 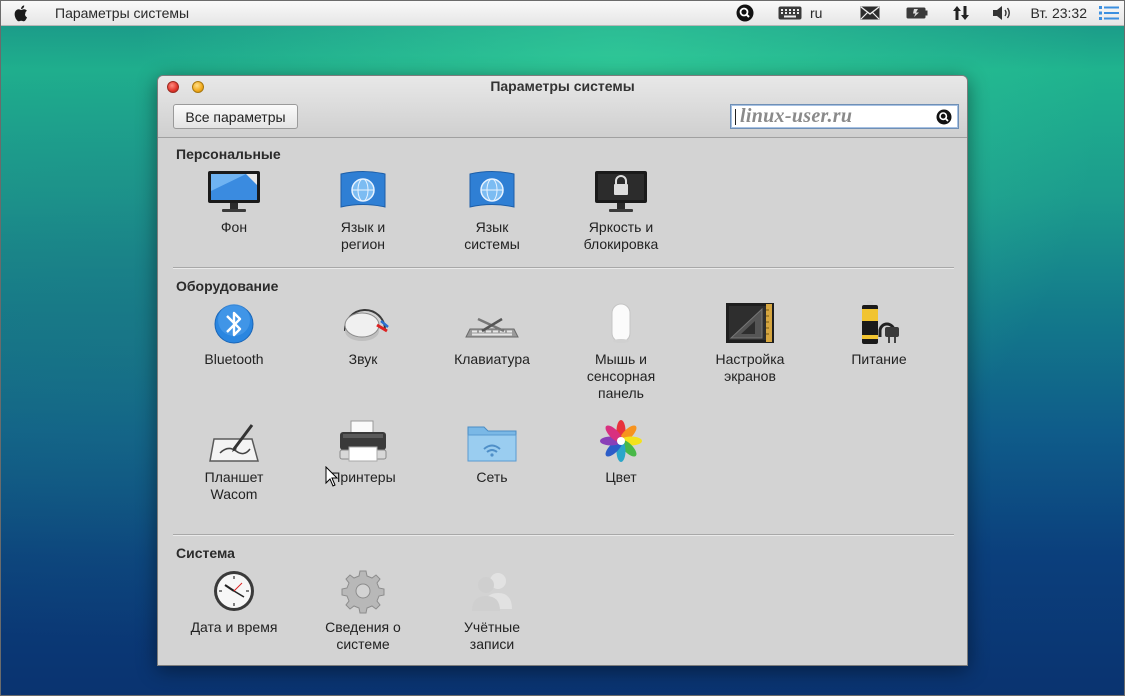 What do you see at coordinates (1109, 13) in the screenshot?
I see `menu-list-icon` at bounding box center [1109, 13].